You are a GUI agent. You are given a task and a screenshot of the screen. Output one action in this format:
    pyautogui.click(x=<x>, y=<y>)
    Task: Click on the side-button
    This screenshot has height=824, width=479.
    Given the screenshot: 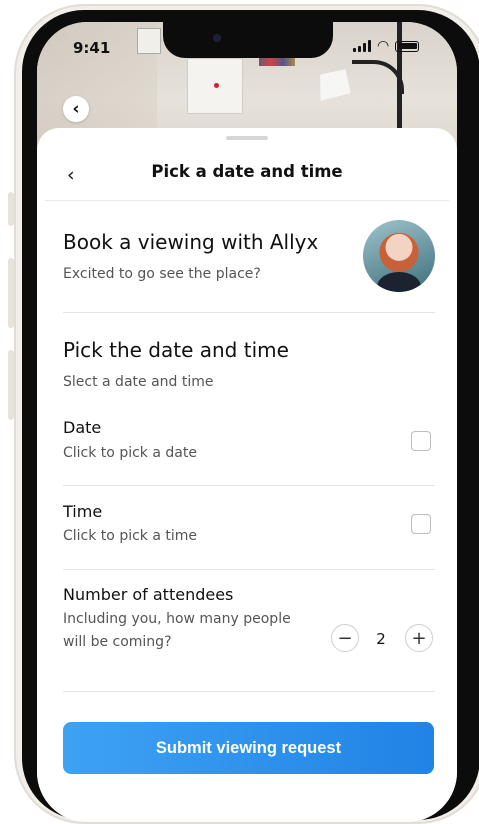 What is the action you would take?
    pyautogui.click(x=11, y=209)
    